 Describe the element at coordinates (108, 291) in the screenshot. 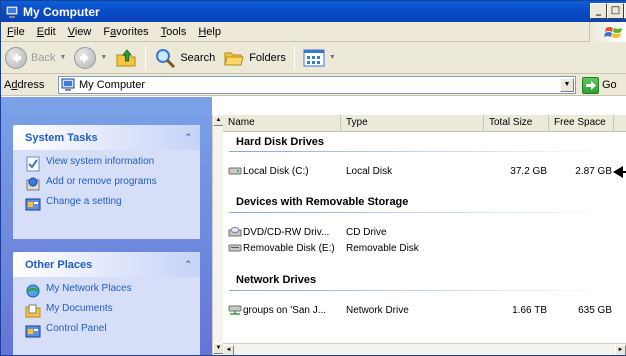

I see `place-my-network-places: My Network Places` at that location.